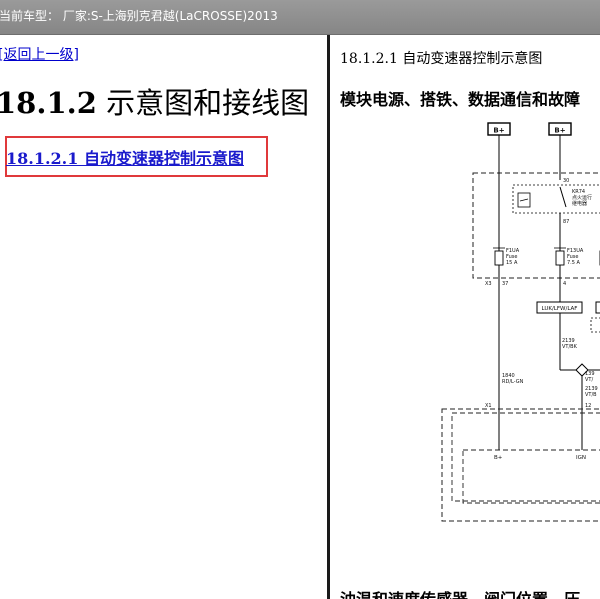 This screenshot has height=599, width=600. Describe the element at coordinates (591, 395) in the screenshot. I see `wire-vtbk-b: VT/B` at that location.